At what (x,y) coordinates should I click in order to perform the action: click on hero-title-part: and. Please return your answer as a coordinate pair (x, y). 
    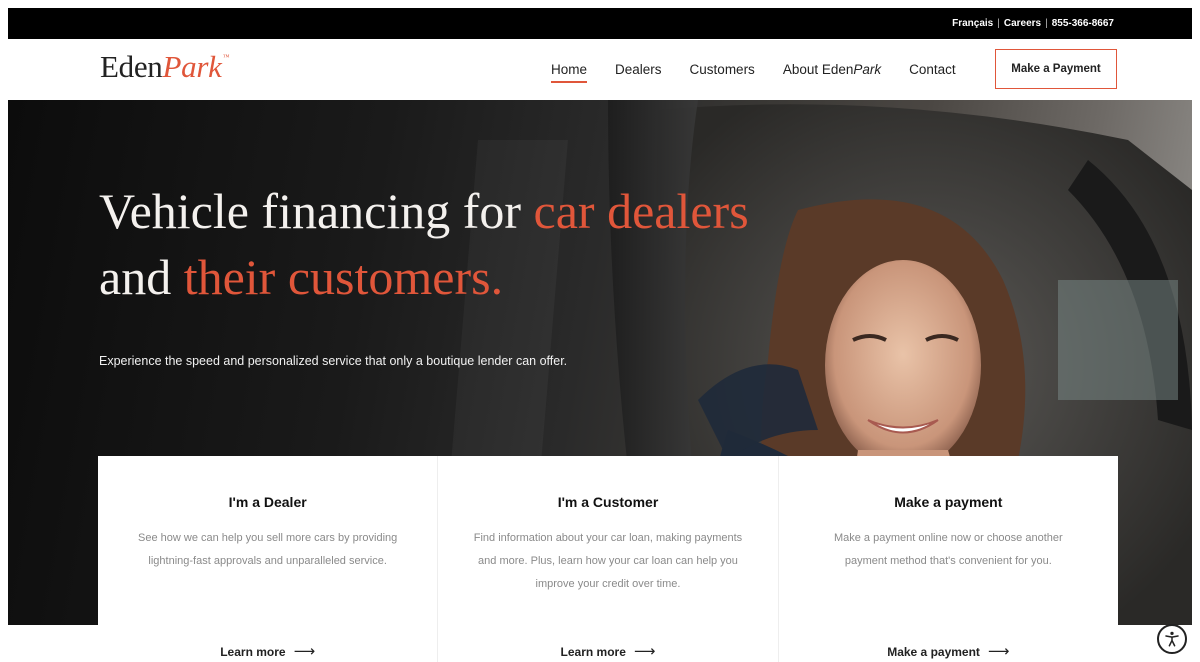
    Looking at the image, I should click on (141, 277).